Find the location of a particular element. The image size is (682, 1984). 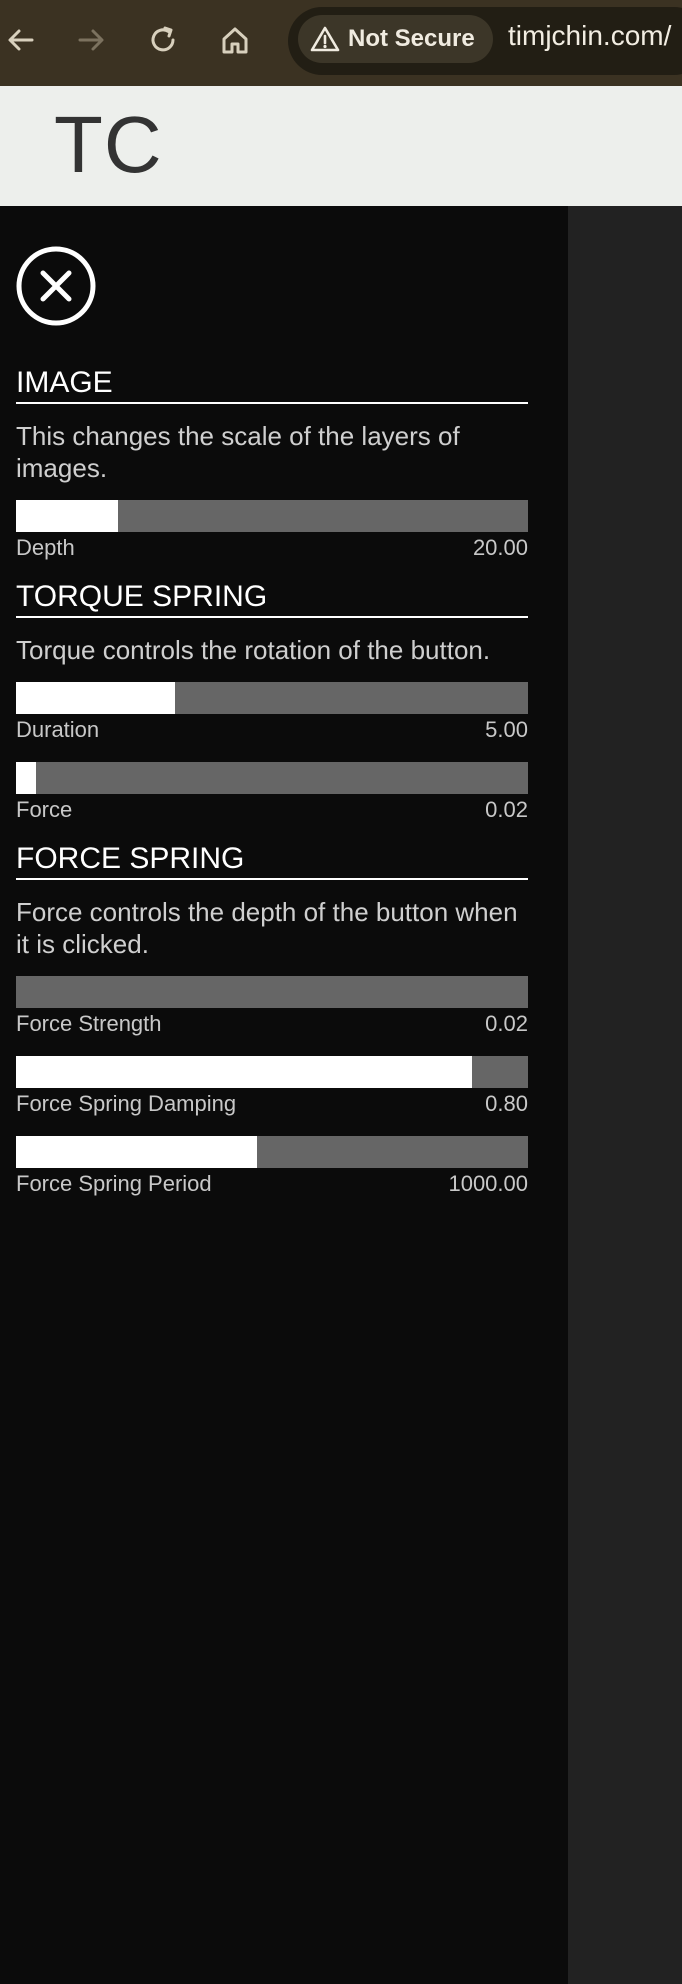

home-button is located at coordinates (235, 40).